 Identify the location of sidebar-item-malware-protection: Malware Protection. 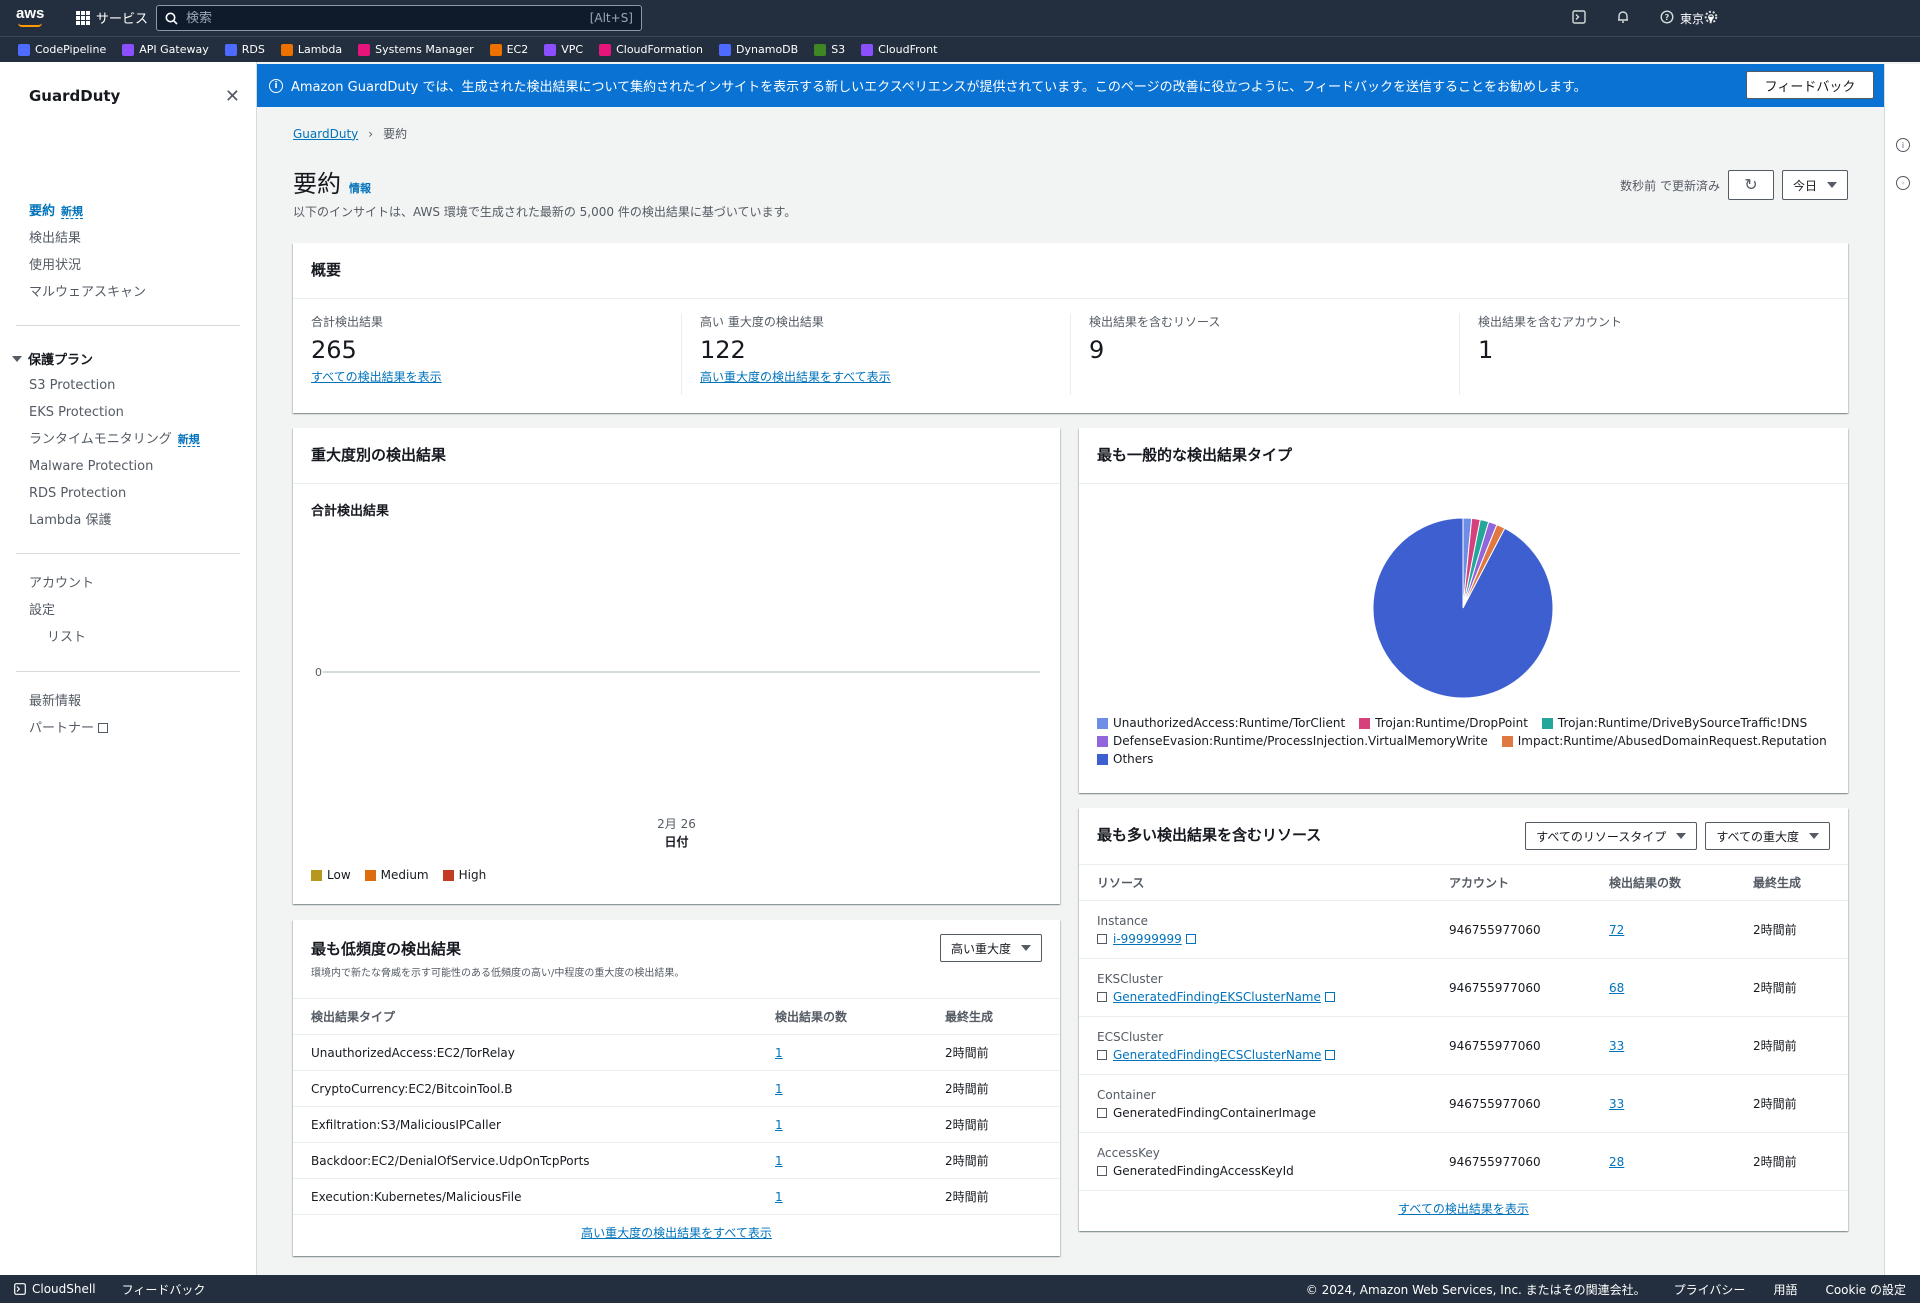
(114, 466).